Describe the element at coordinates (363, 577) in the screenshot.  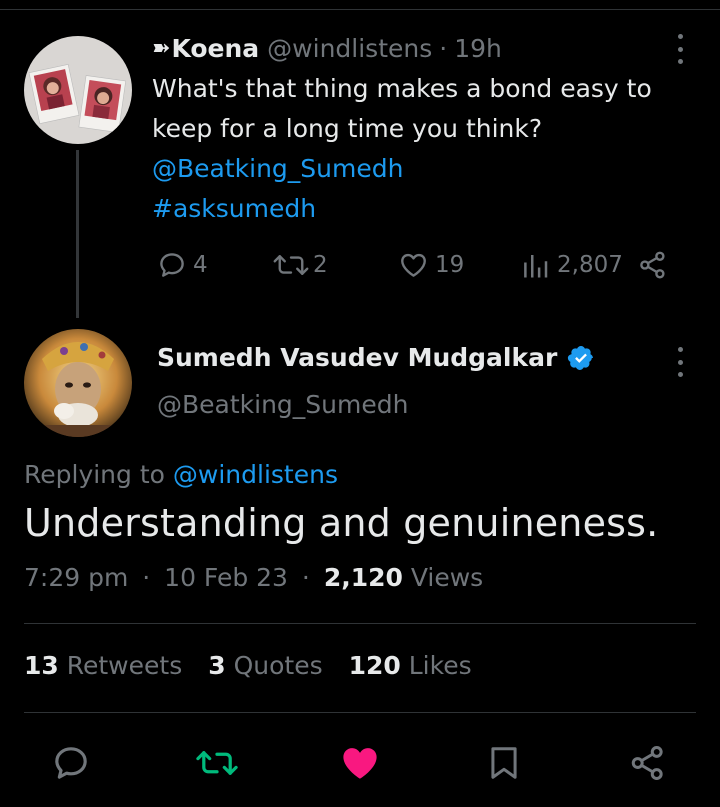
I see `main-views-count: 2,120` at that location.